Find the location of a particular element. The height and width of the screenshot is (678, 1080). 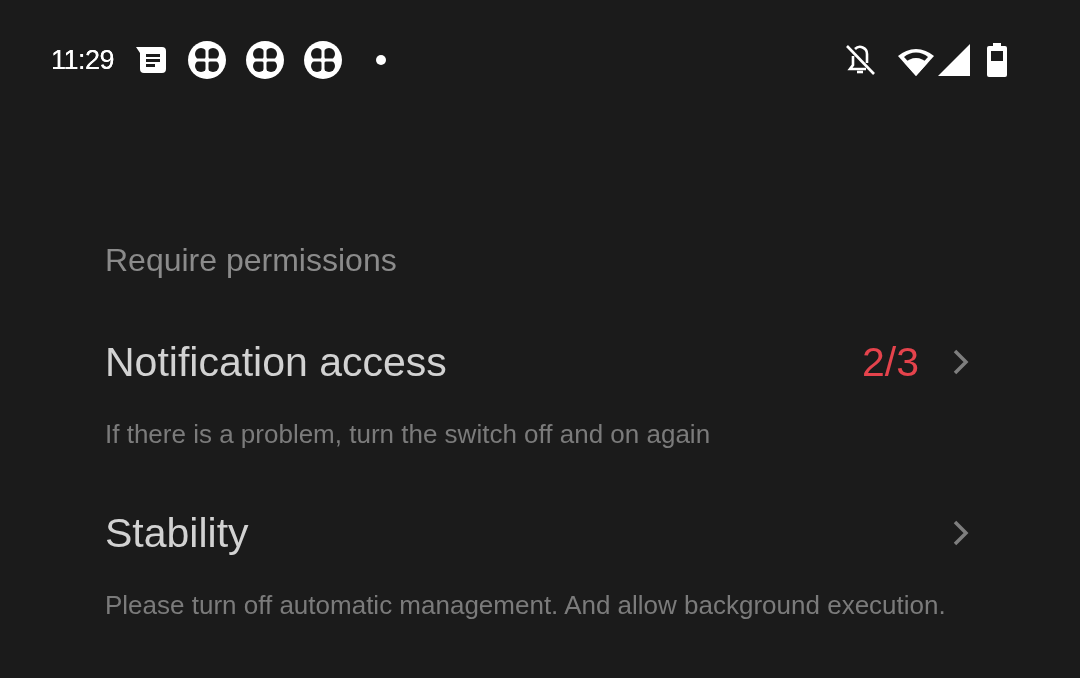

setting-title: Notification access is located at coordinates (276, 362).